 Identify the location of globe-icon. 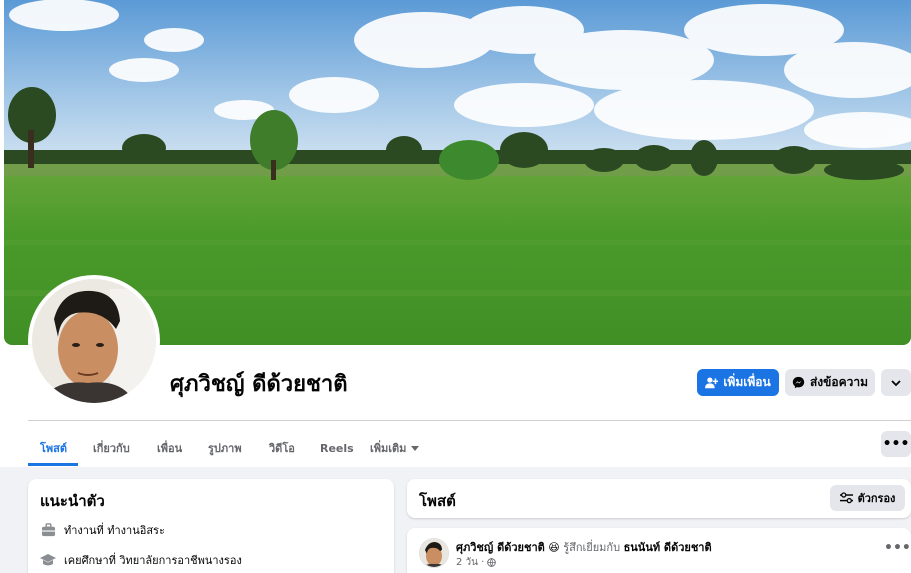
(492, 562).